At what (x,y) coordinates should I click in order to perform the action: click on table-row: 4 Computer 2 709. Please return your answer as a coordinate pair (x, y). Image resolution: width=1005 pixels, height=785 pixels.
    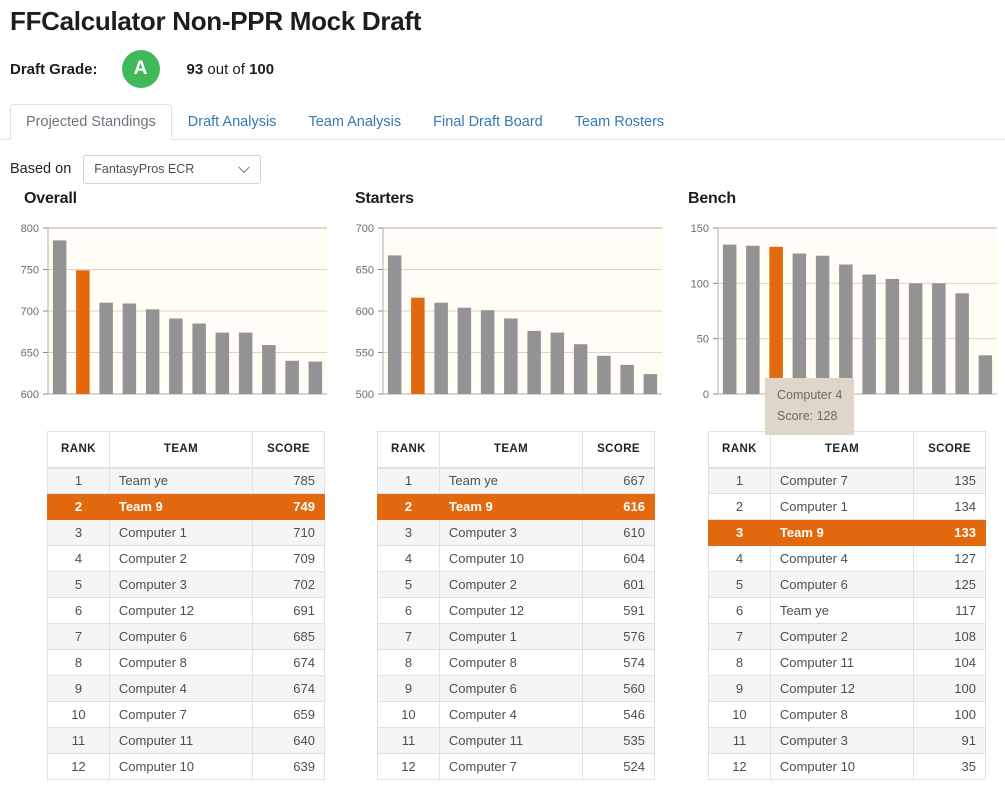
    Looking at the image, I should click on (186, 558).